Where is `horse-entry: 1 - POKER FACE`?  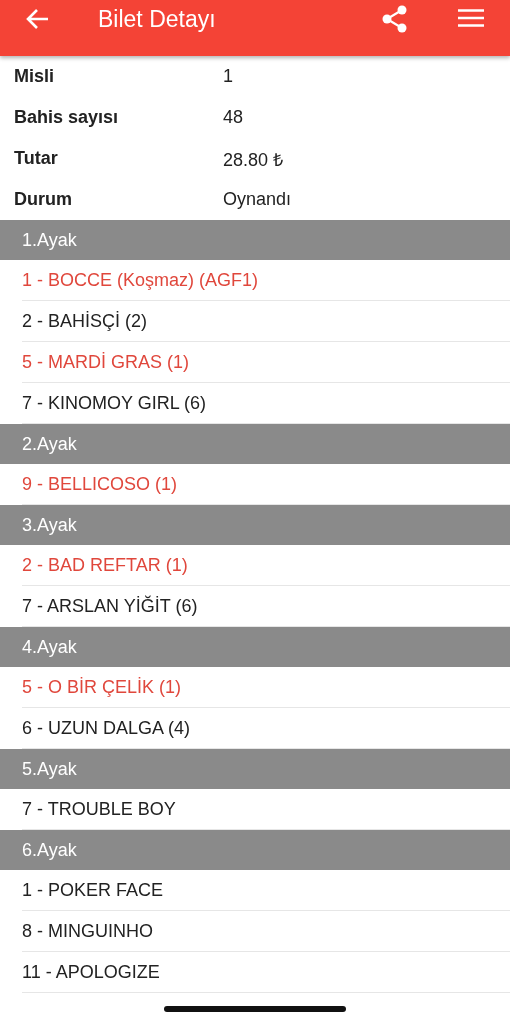
horse-entry: 1 - POKER FACE is located at coordinates (93, 890).